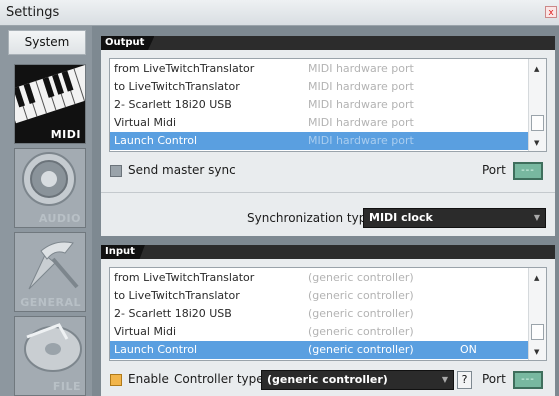  I want to click on status-badge: ON, so click(468, 349).